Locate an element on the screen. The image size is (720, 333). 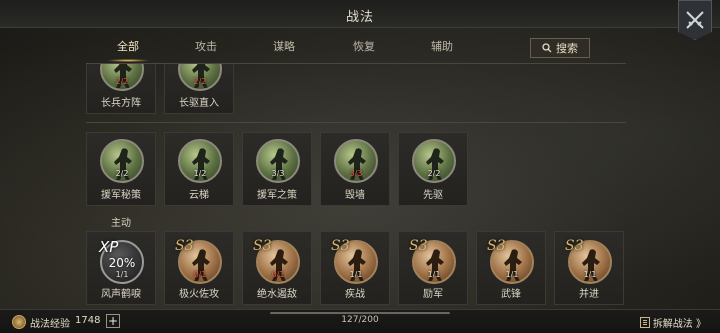
skill-card-jueshuiedi: 0/1 S3 绝水遏敌 is located at coordinates (277, 268).